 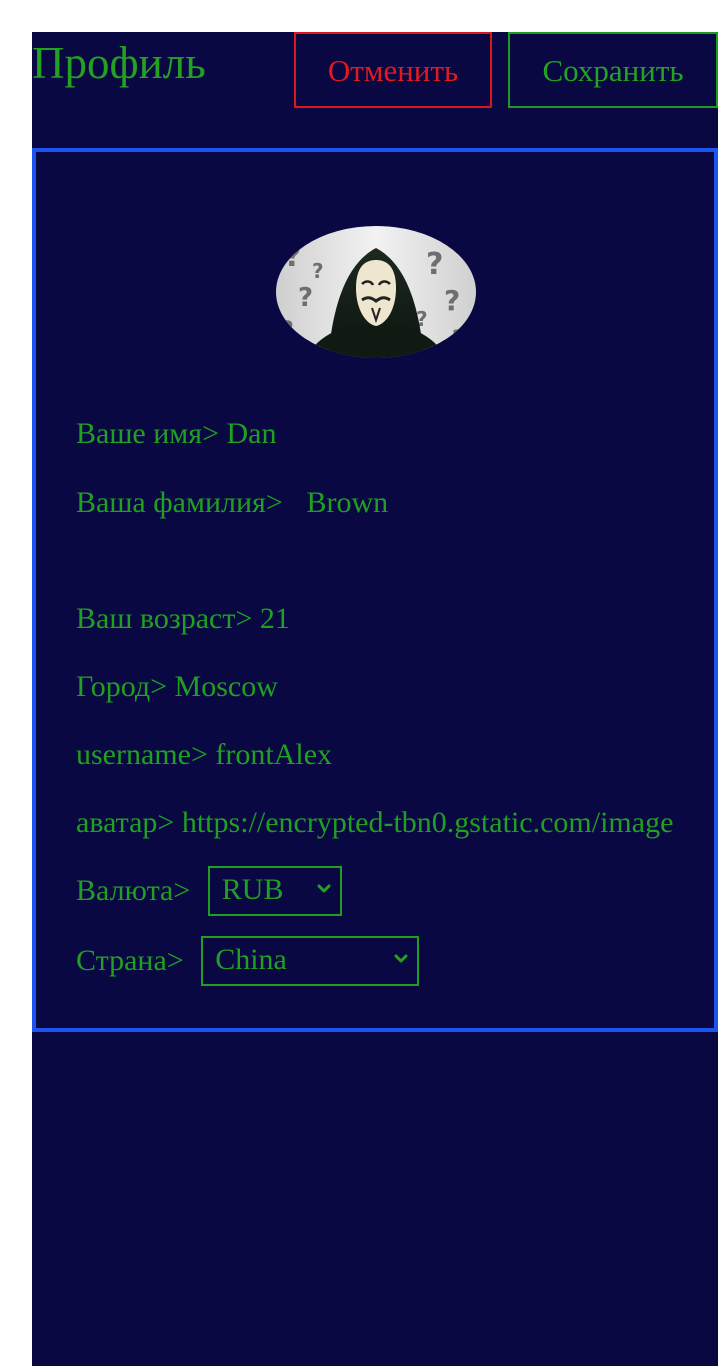 I want to click on save-button: Сохранить, so click(x=613, y=70).